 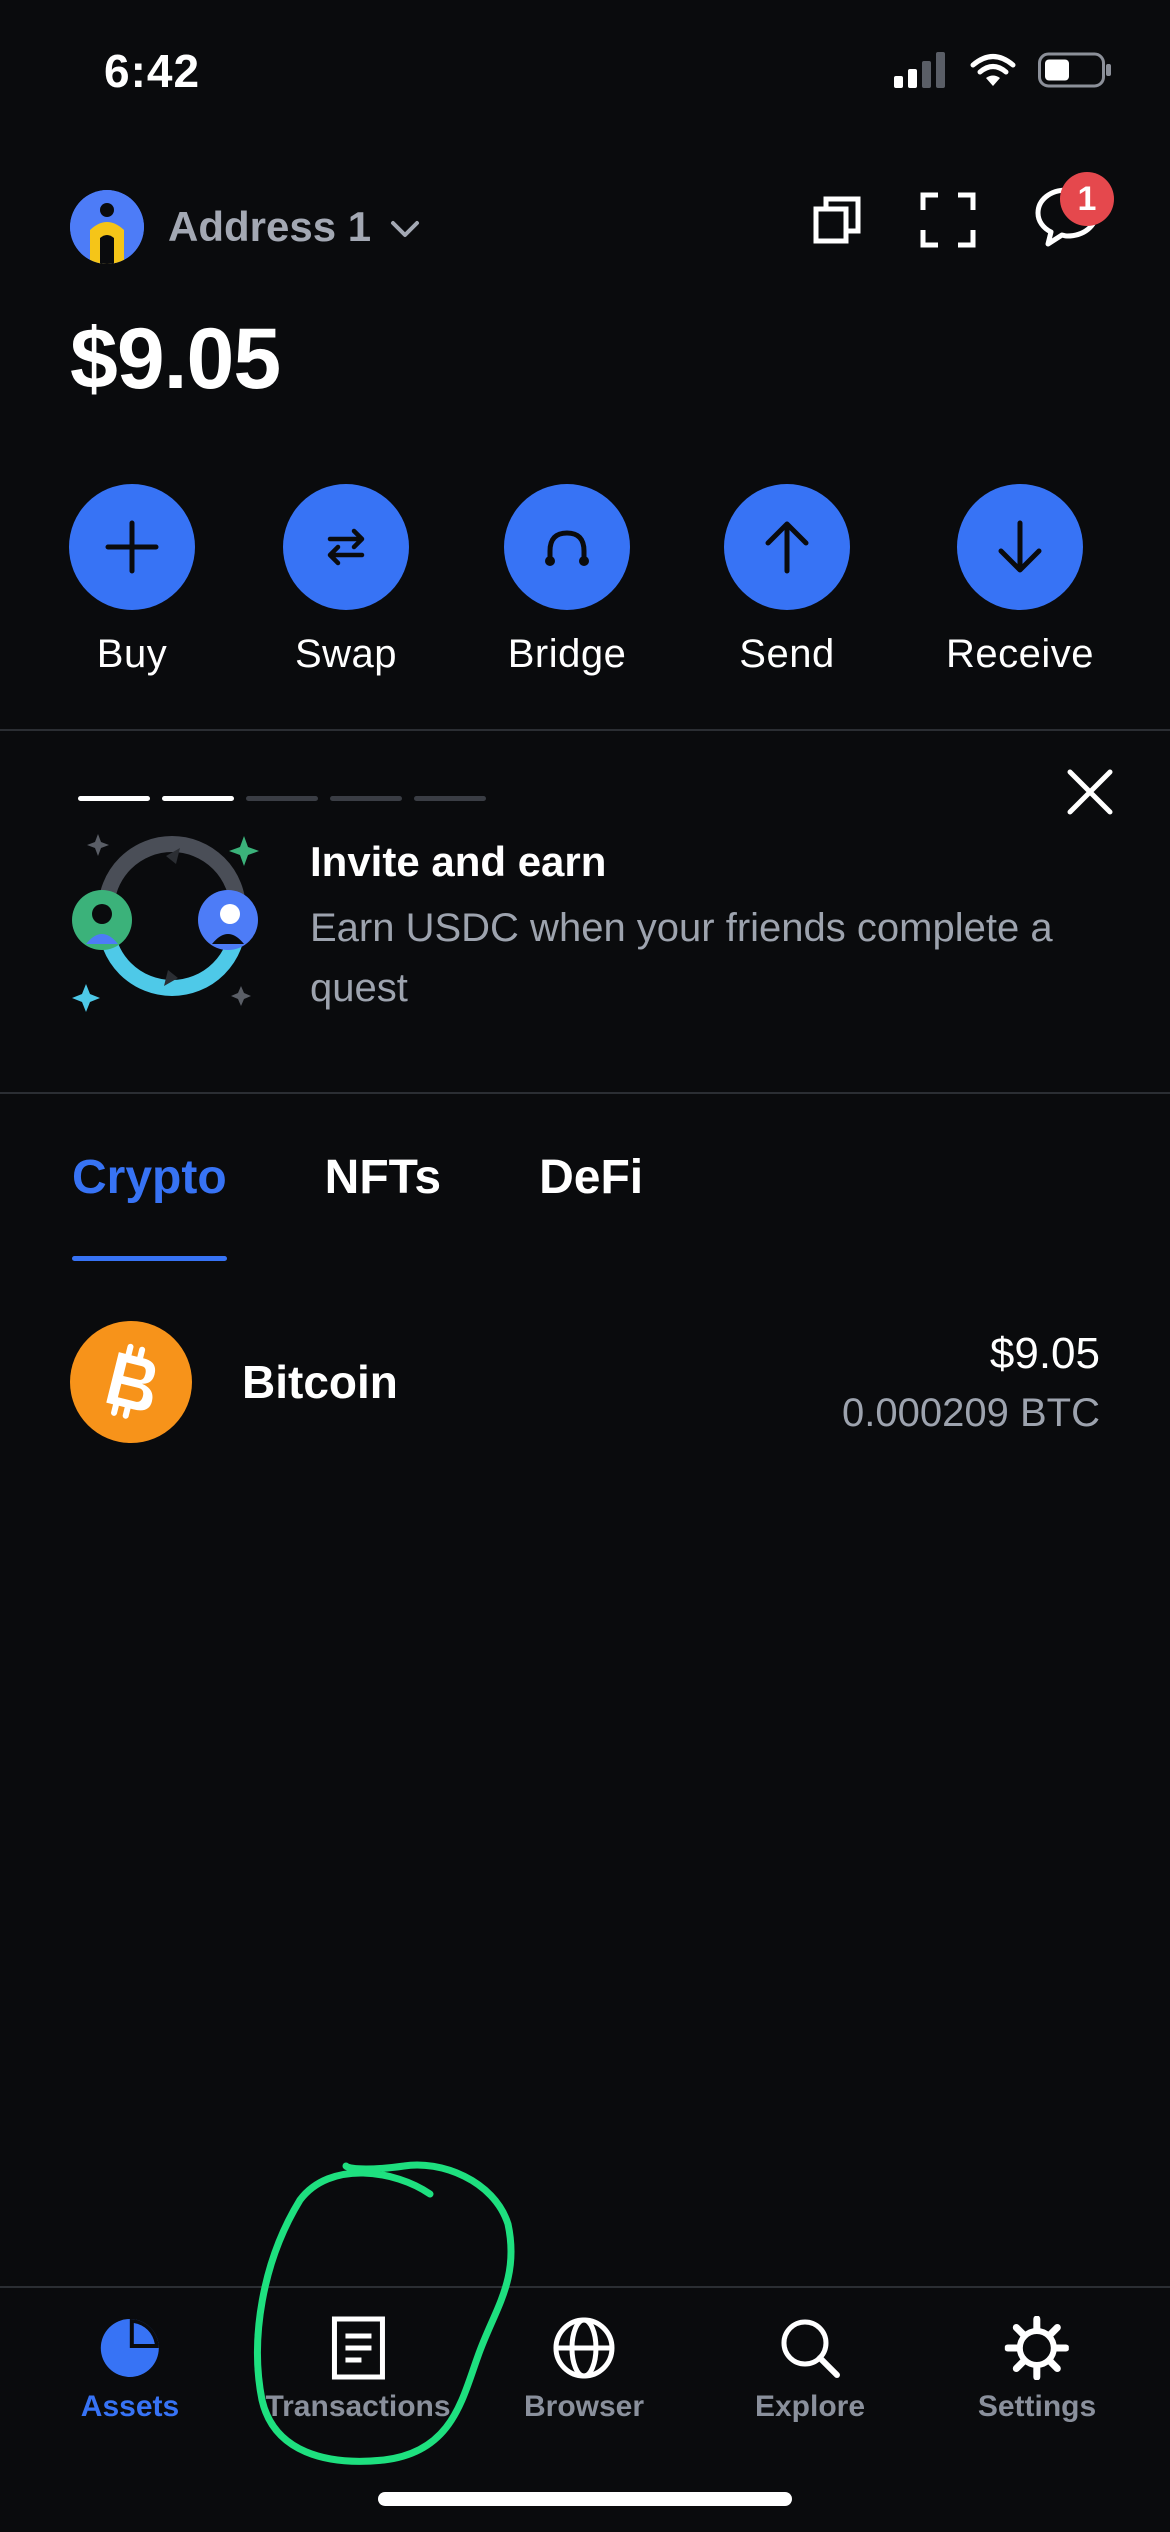 What do you see at coordinates (130, 2348) in the screenshot?
I see `pie-chart-icon` at bounding box center [130, 2348].